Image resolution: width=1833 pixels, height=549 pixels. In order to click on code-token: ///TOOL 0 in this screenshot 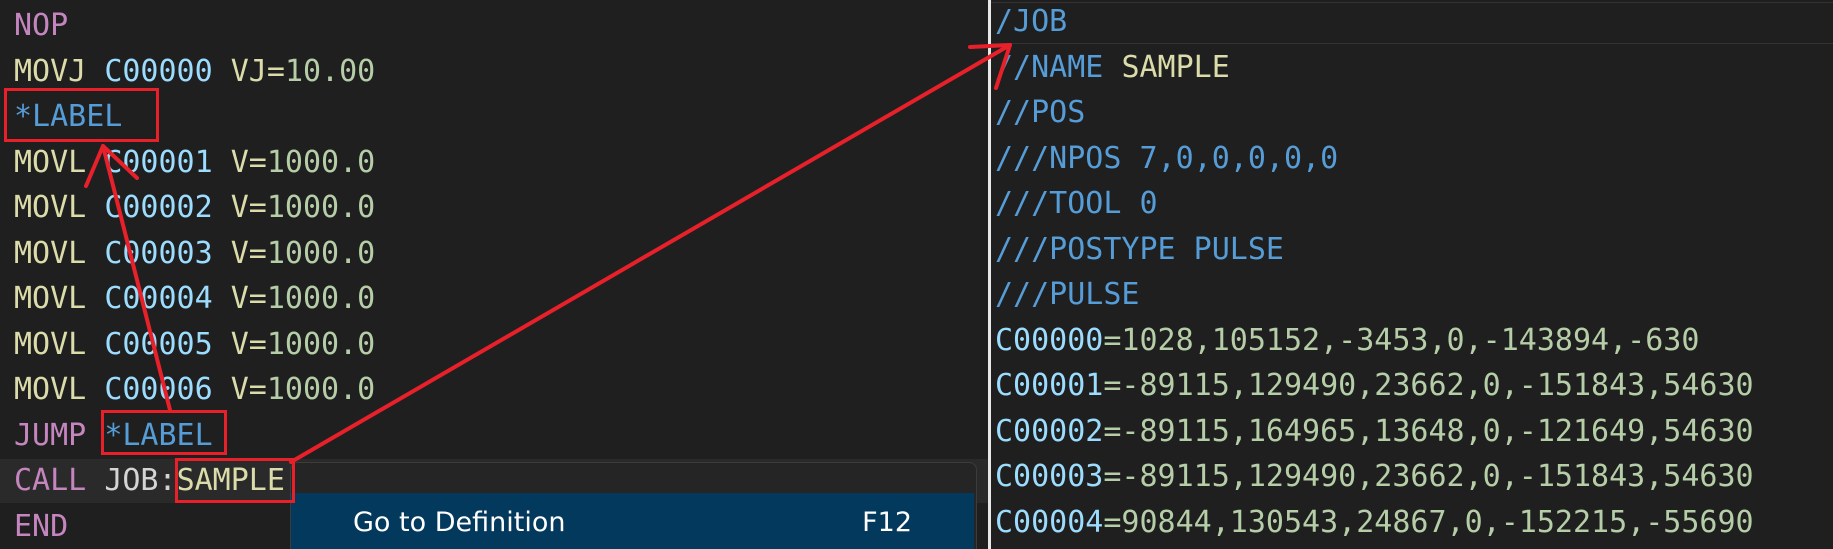, I will do `click(1076, 203)`.